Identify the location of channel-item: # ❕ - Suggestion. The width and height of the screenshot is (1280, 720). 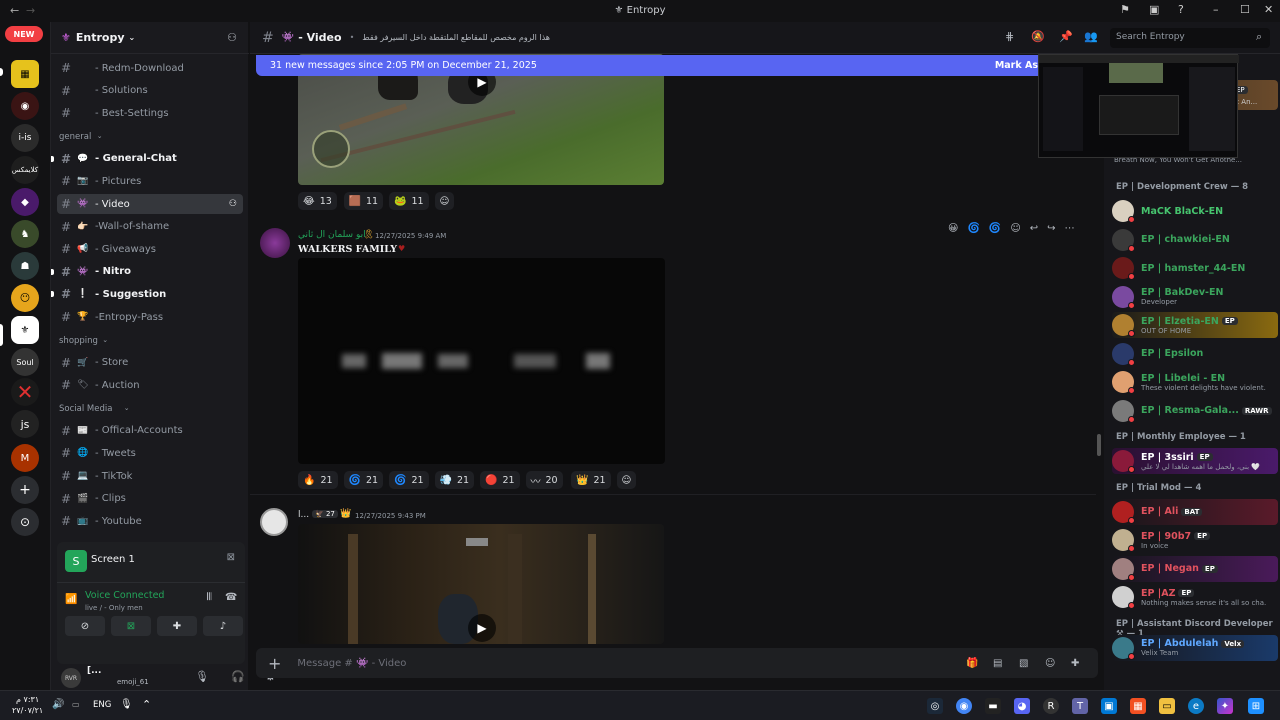
(147, 294).